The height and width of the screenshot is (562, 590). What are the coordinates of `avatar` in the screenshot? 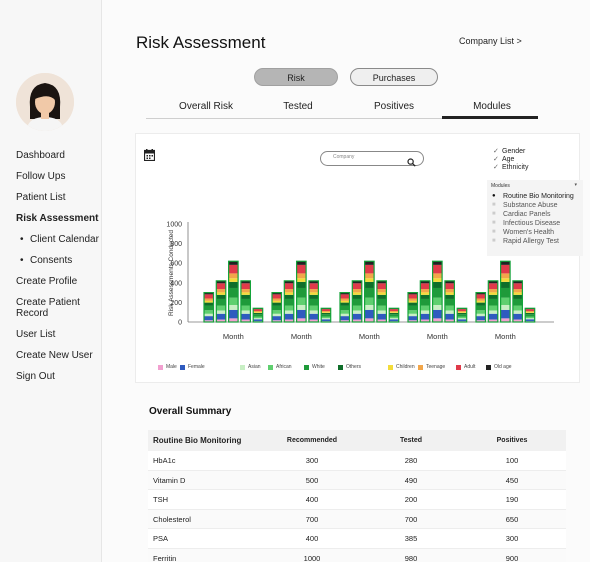 It's located at (45, 102).